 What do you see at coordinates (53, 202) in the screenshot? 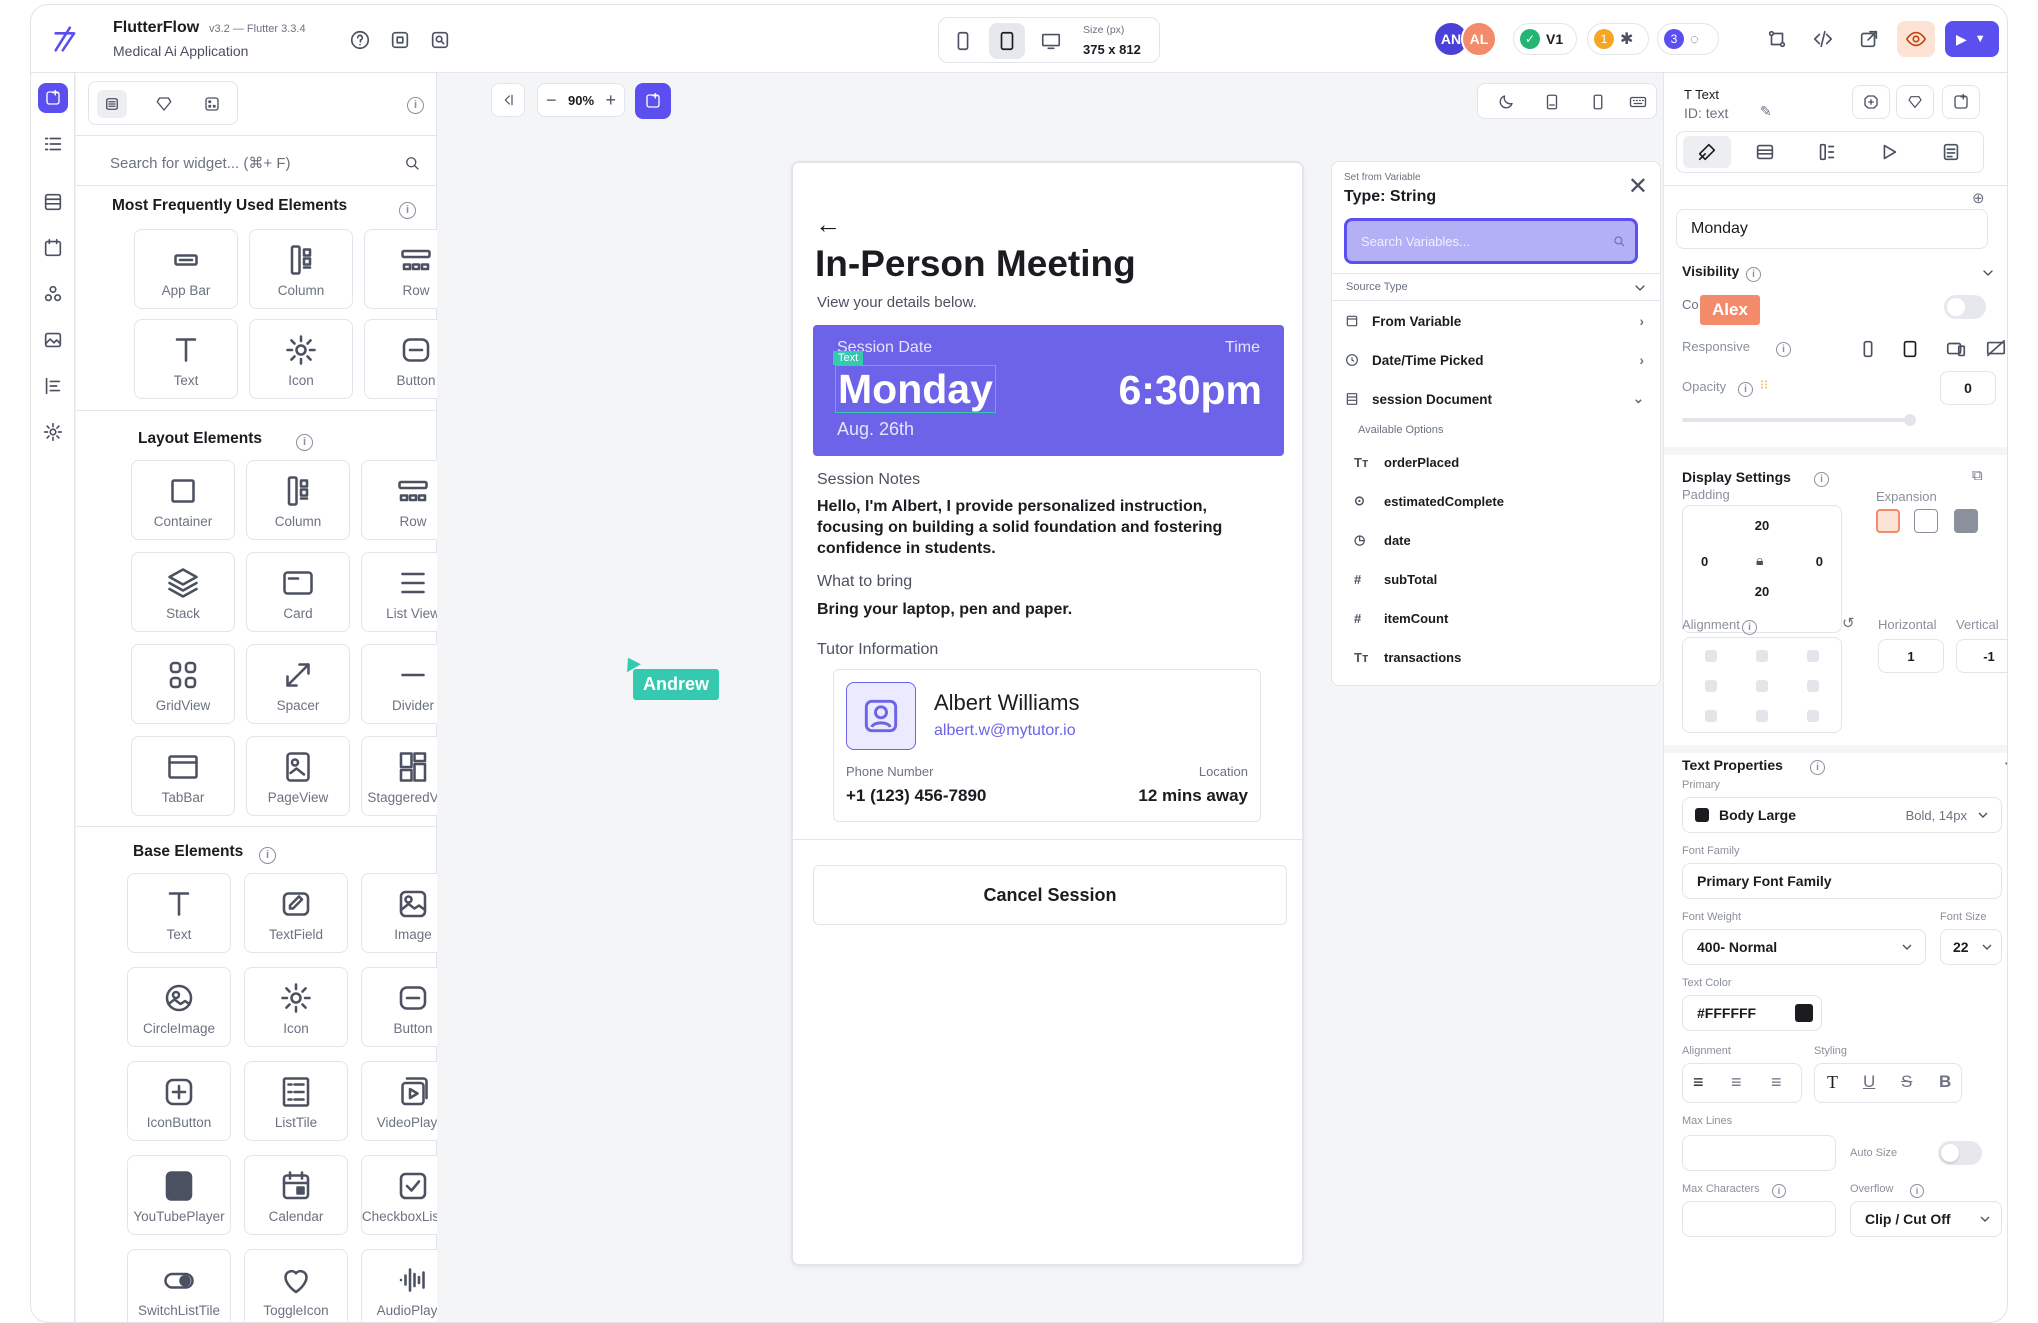
I see `storyboard-icon` at bounding box center [53, 202].